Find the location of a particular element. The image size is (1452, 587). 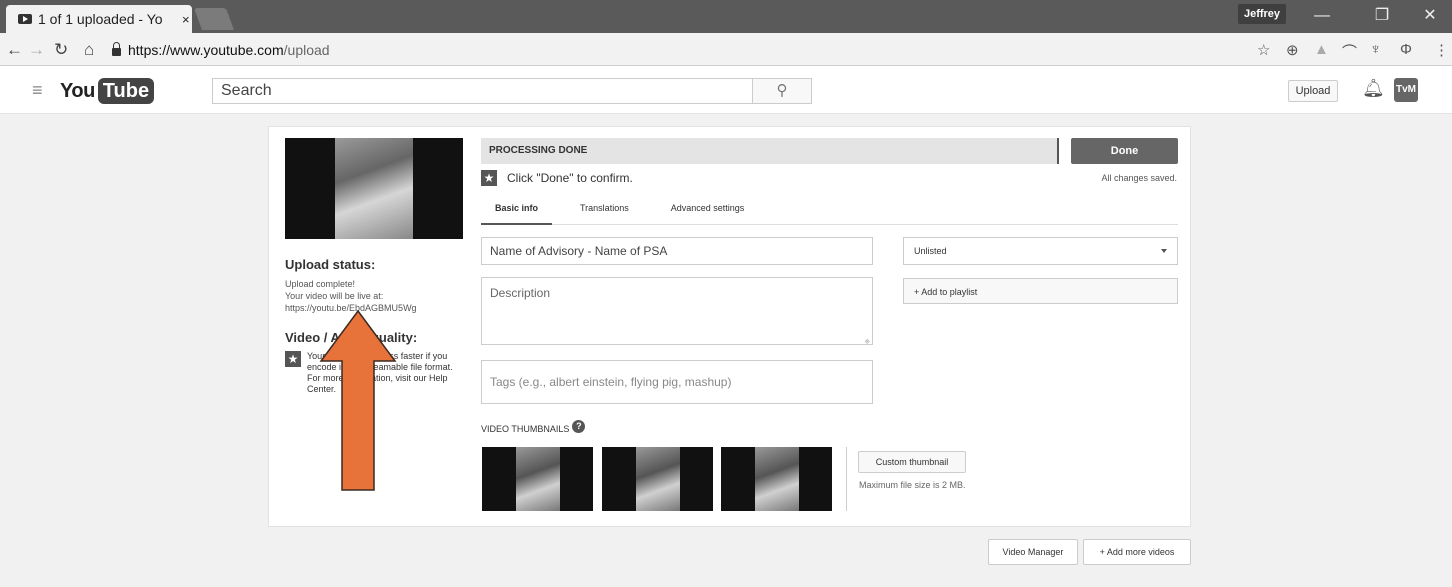

logo-tube: Tube is located at coordinates (126, 91).